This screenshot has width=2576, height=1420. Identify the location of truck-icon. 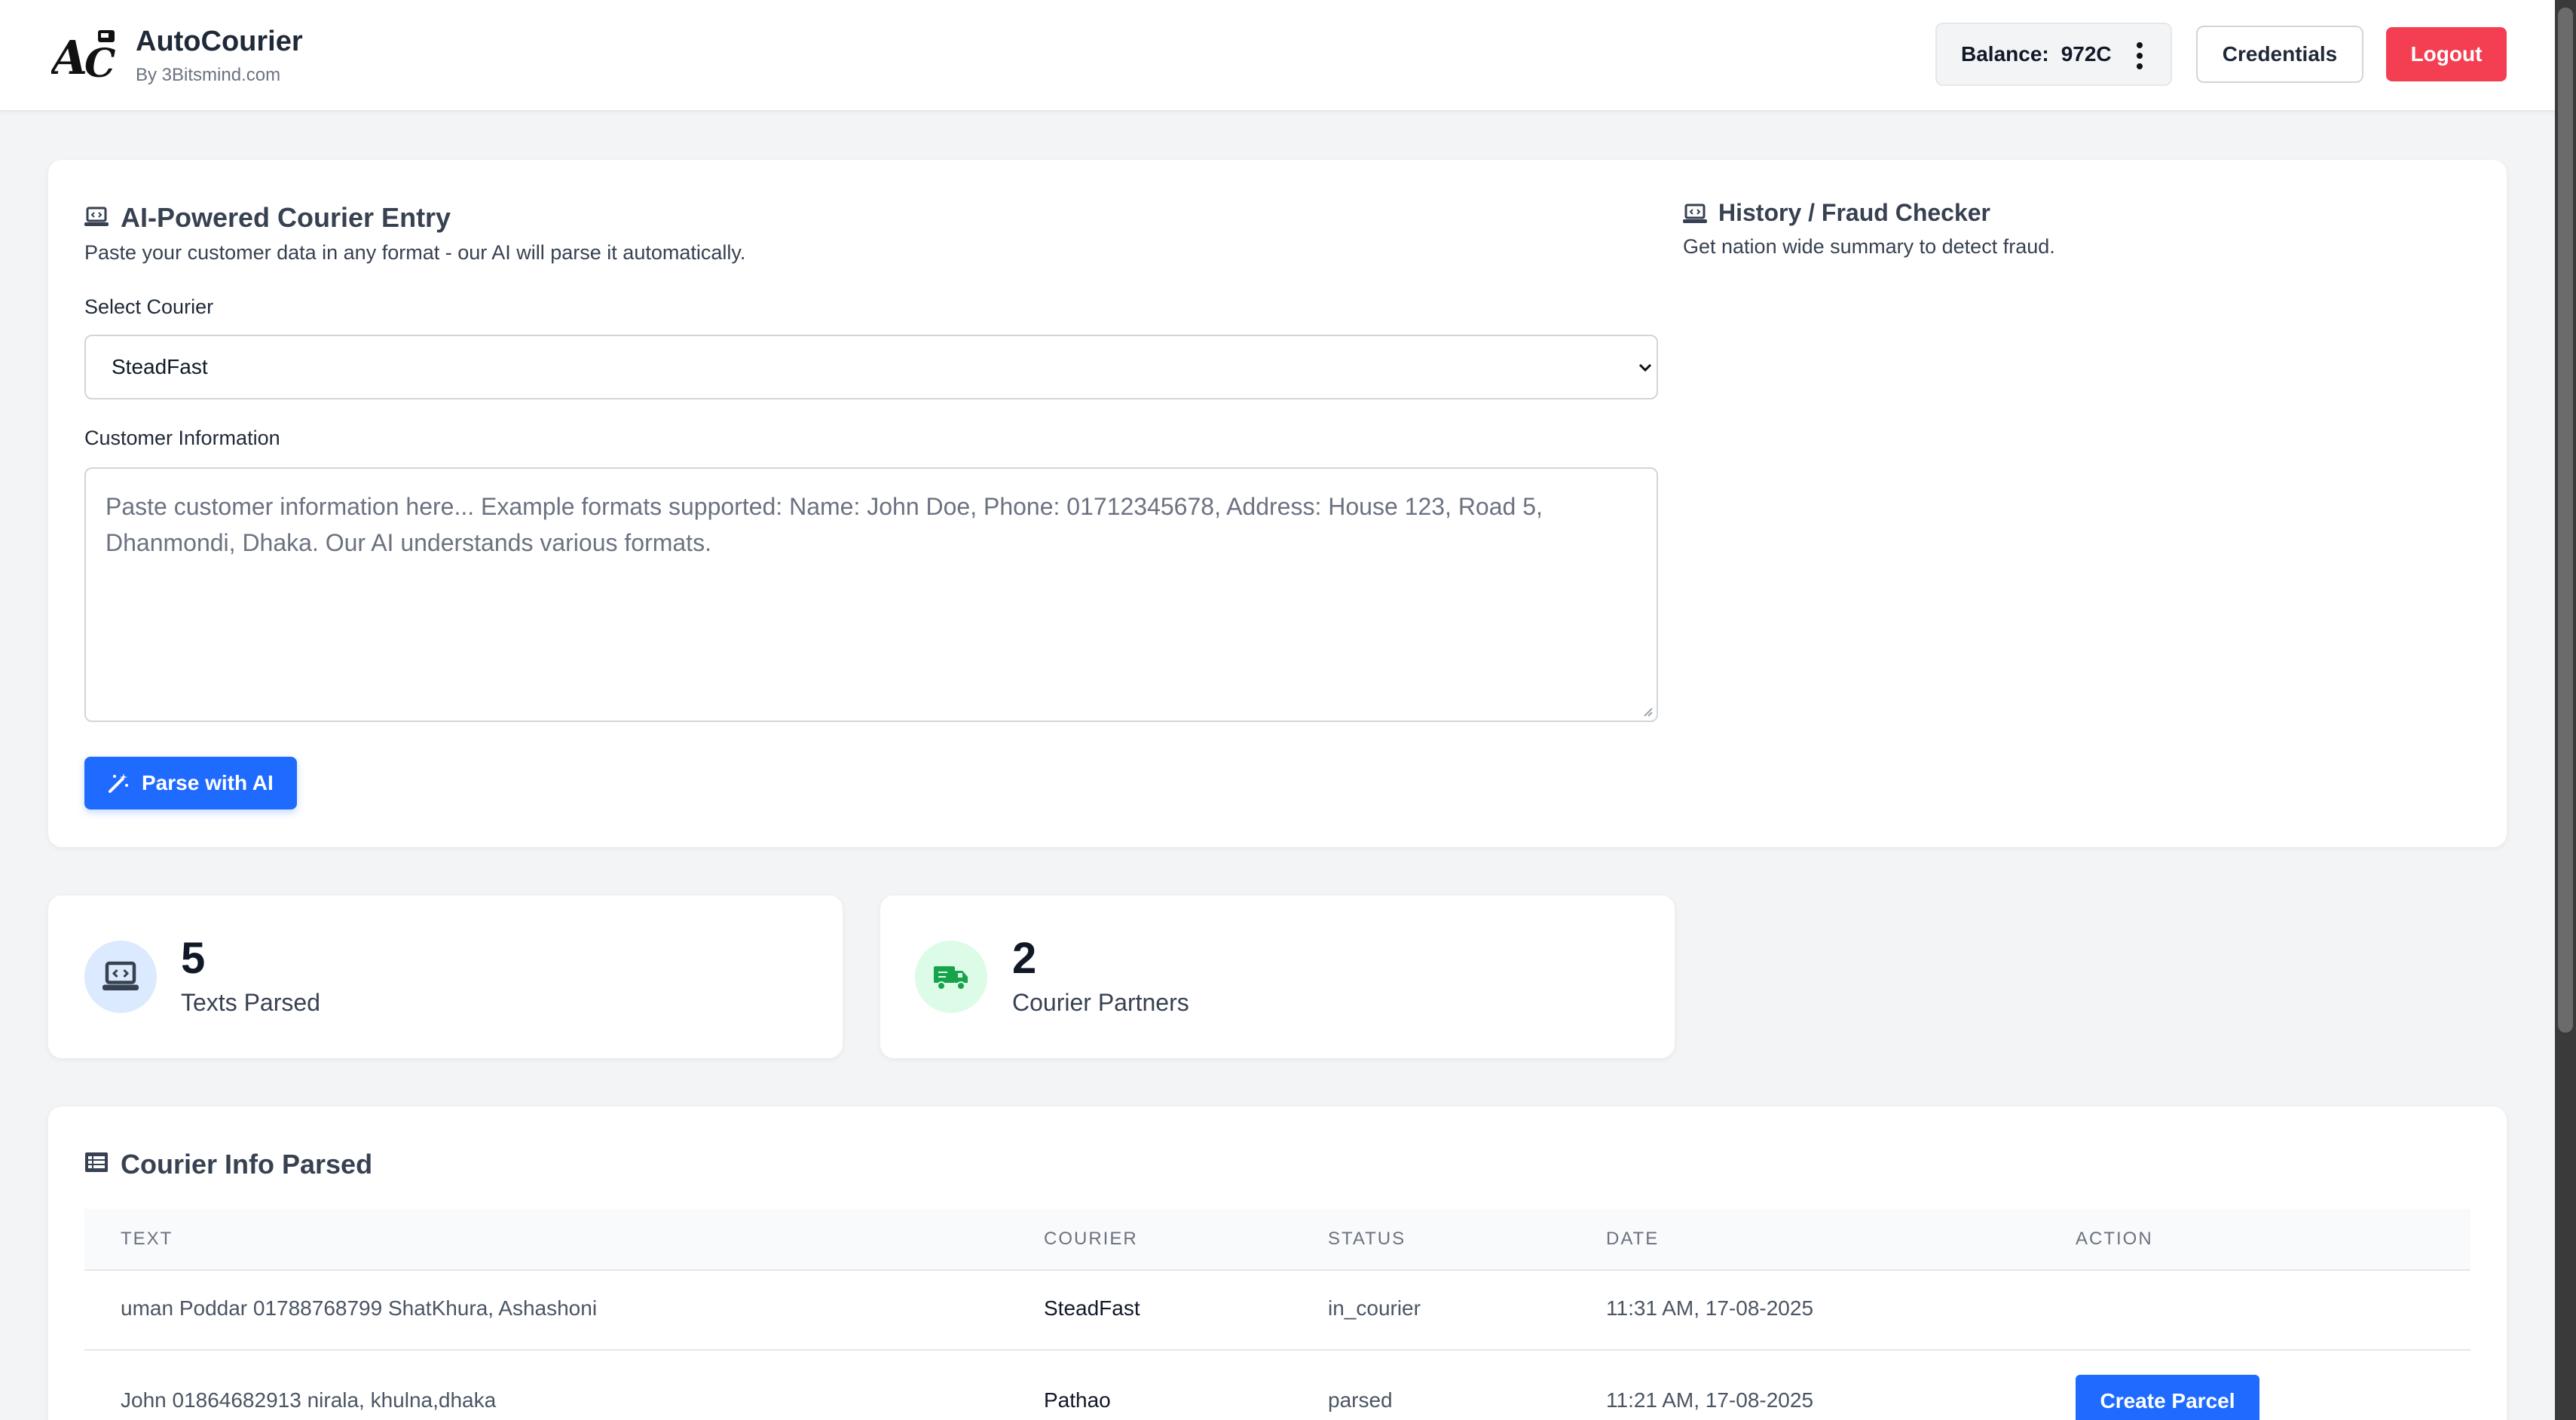
(951, 978).